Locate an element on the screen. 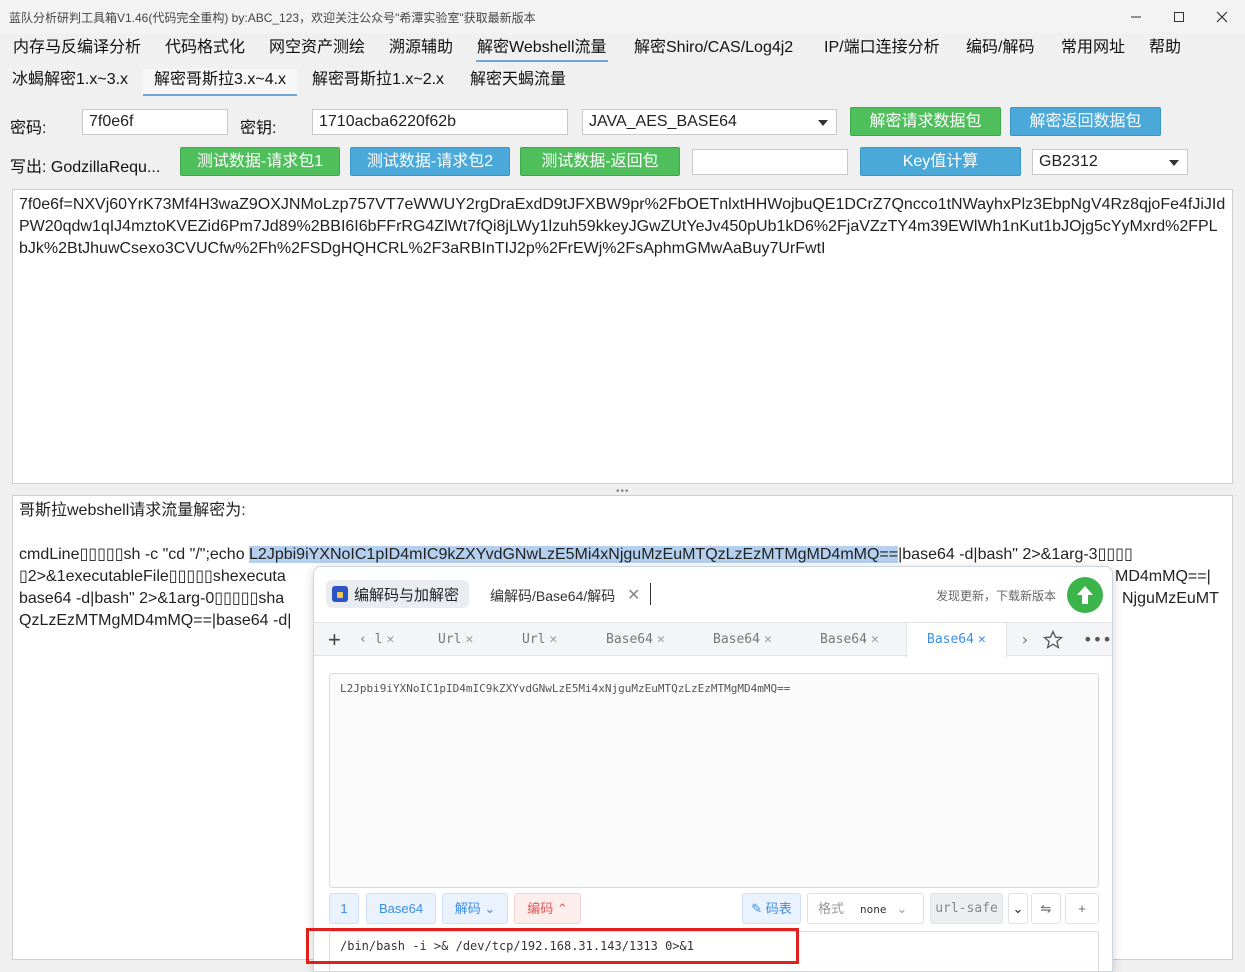  charset-select: GB2312 is located at coordinates (1110, 162).